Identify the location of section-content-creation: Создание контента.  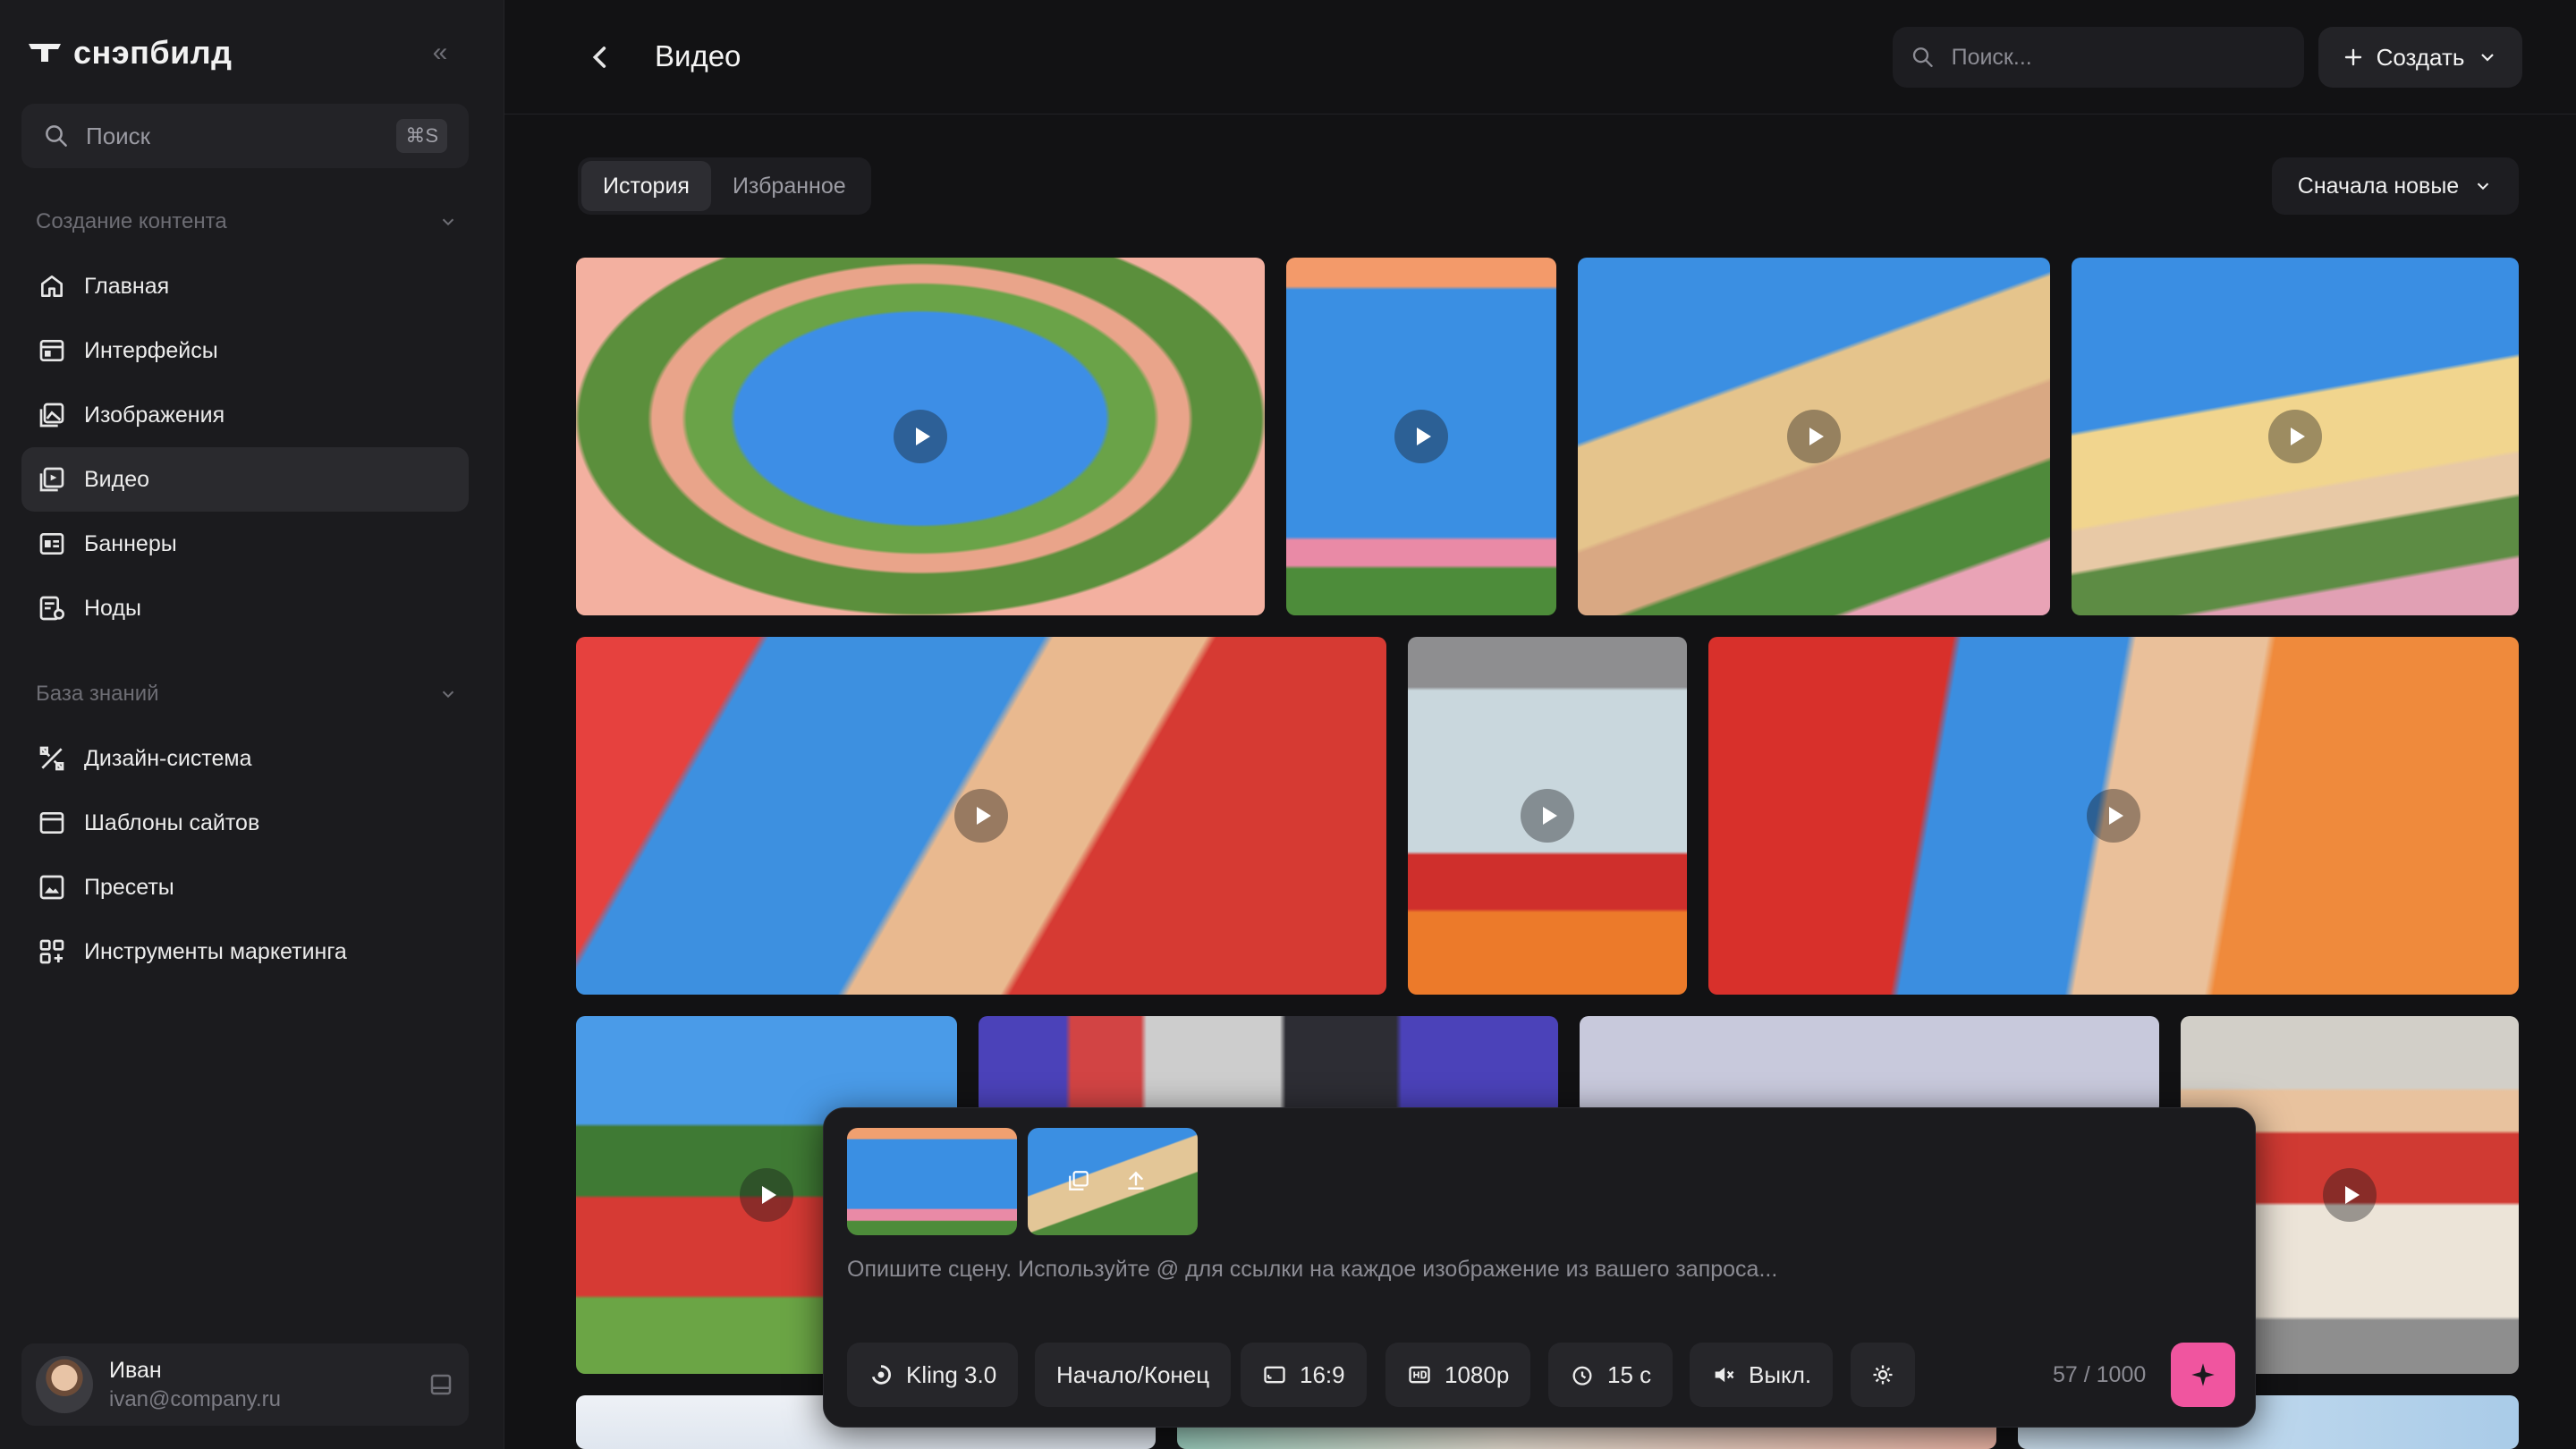
(247, 221).